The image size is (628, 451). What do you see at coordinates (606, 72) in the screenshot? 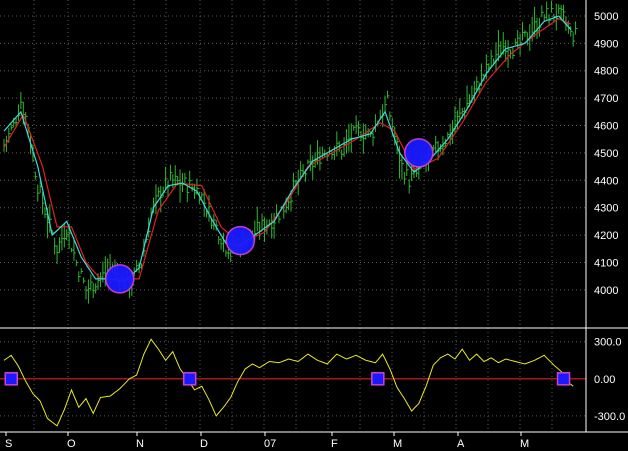
I see `y-tick-label: 4800` at bounding box center [606, 72].